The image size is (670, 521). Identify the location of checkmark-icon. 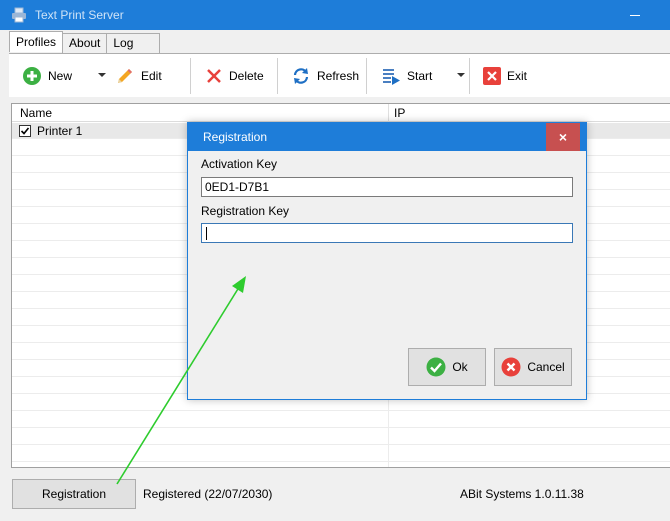
(25, 131).